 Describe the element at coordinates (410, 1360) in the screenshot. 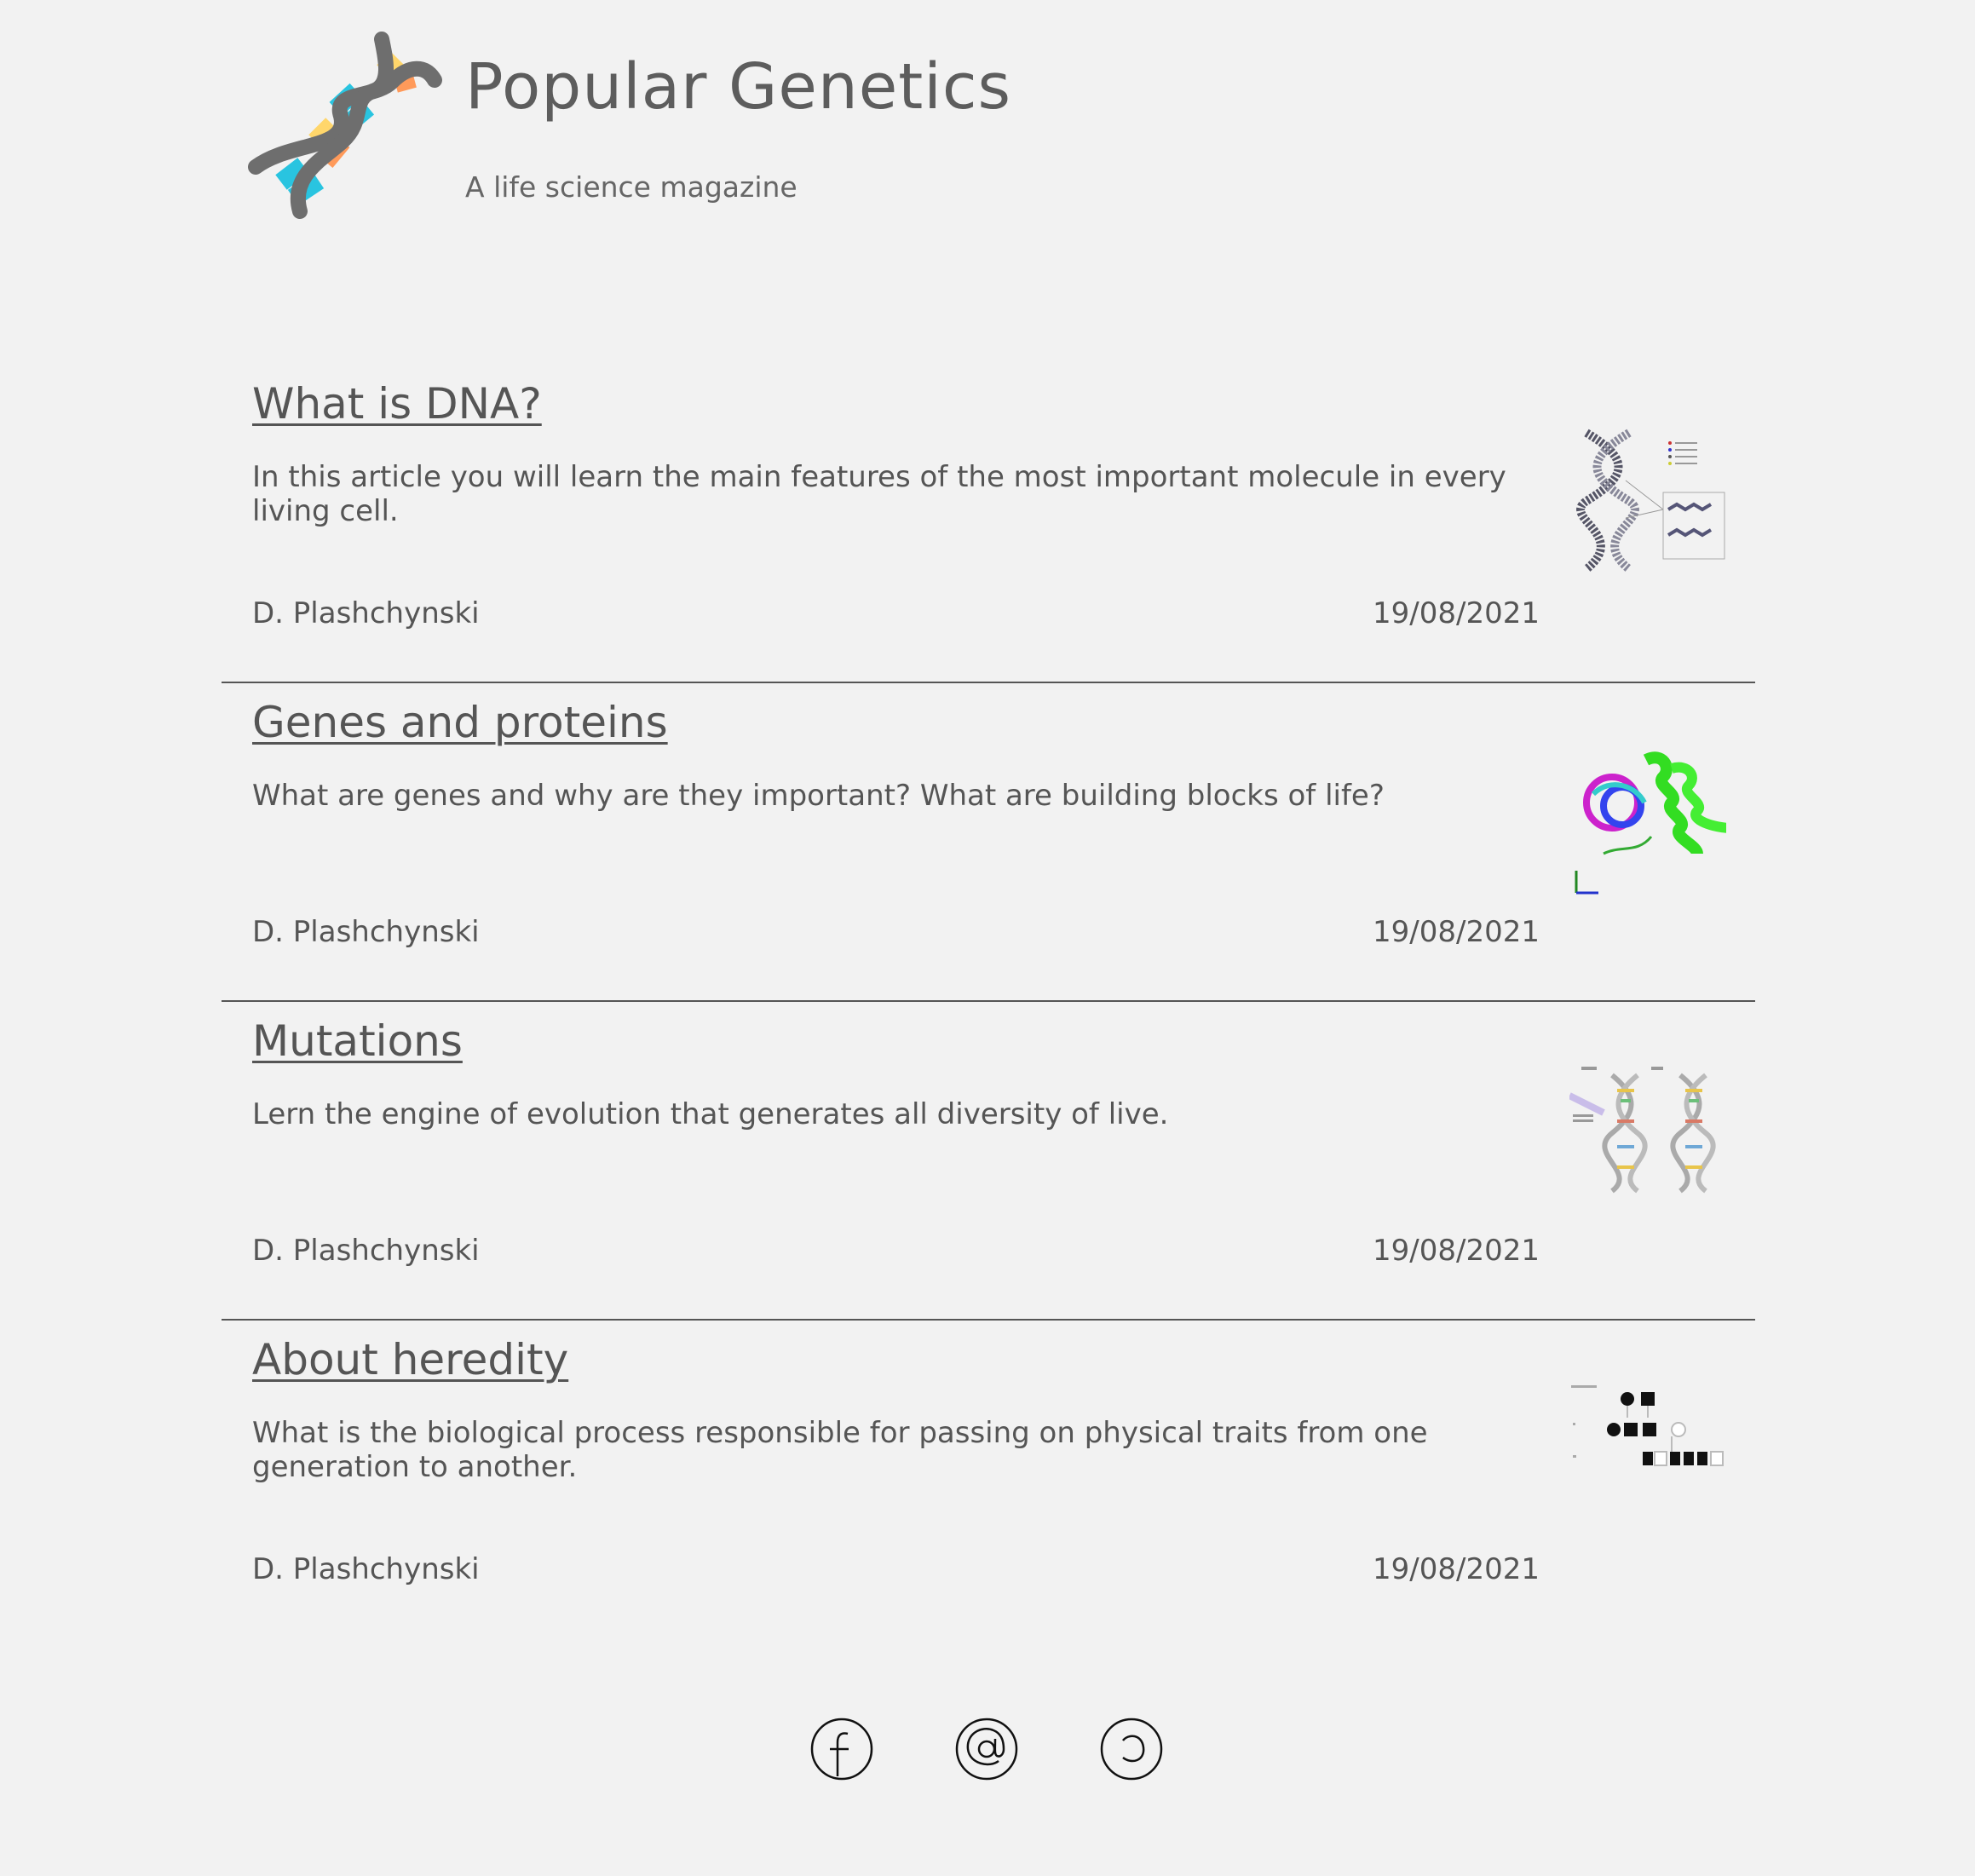

I see `article-title-link: About heredity` at that location.